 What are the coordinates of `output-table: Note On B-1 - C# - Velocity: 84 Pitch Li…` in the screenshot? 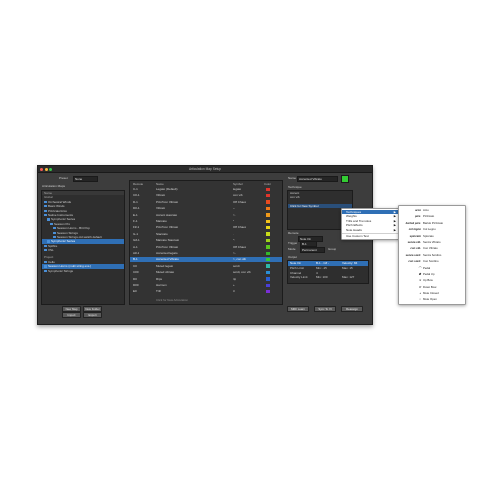 It's located at (328, 272).